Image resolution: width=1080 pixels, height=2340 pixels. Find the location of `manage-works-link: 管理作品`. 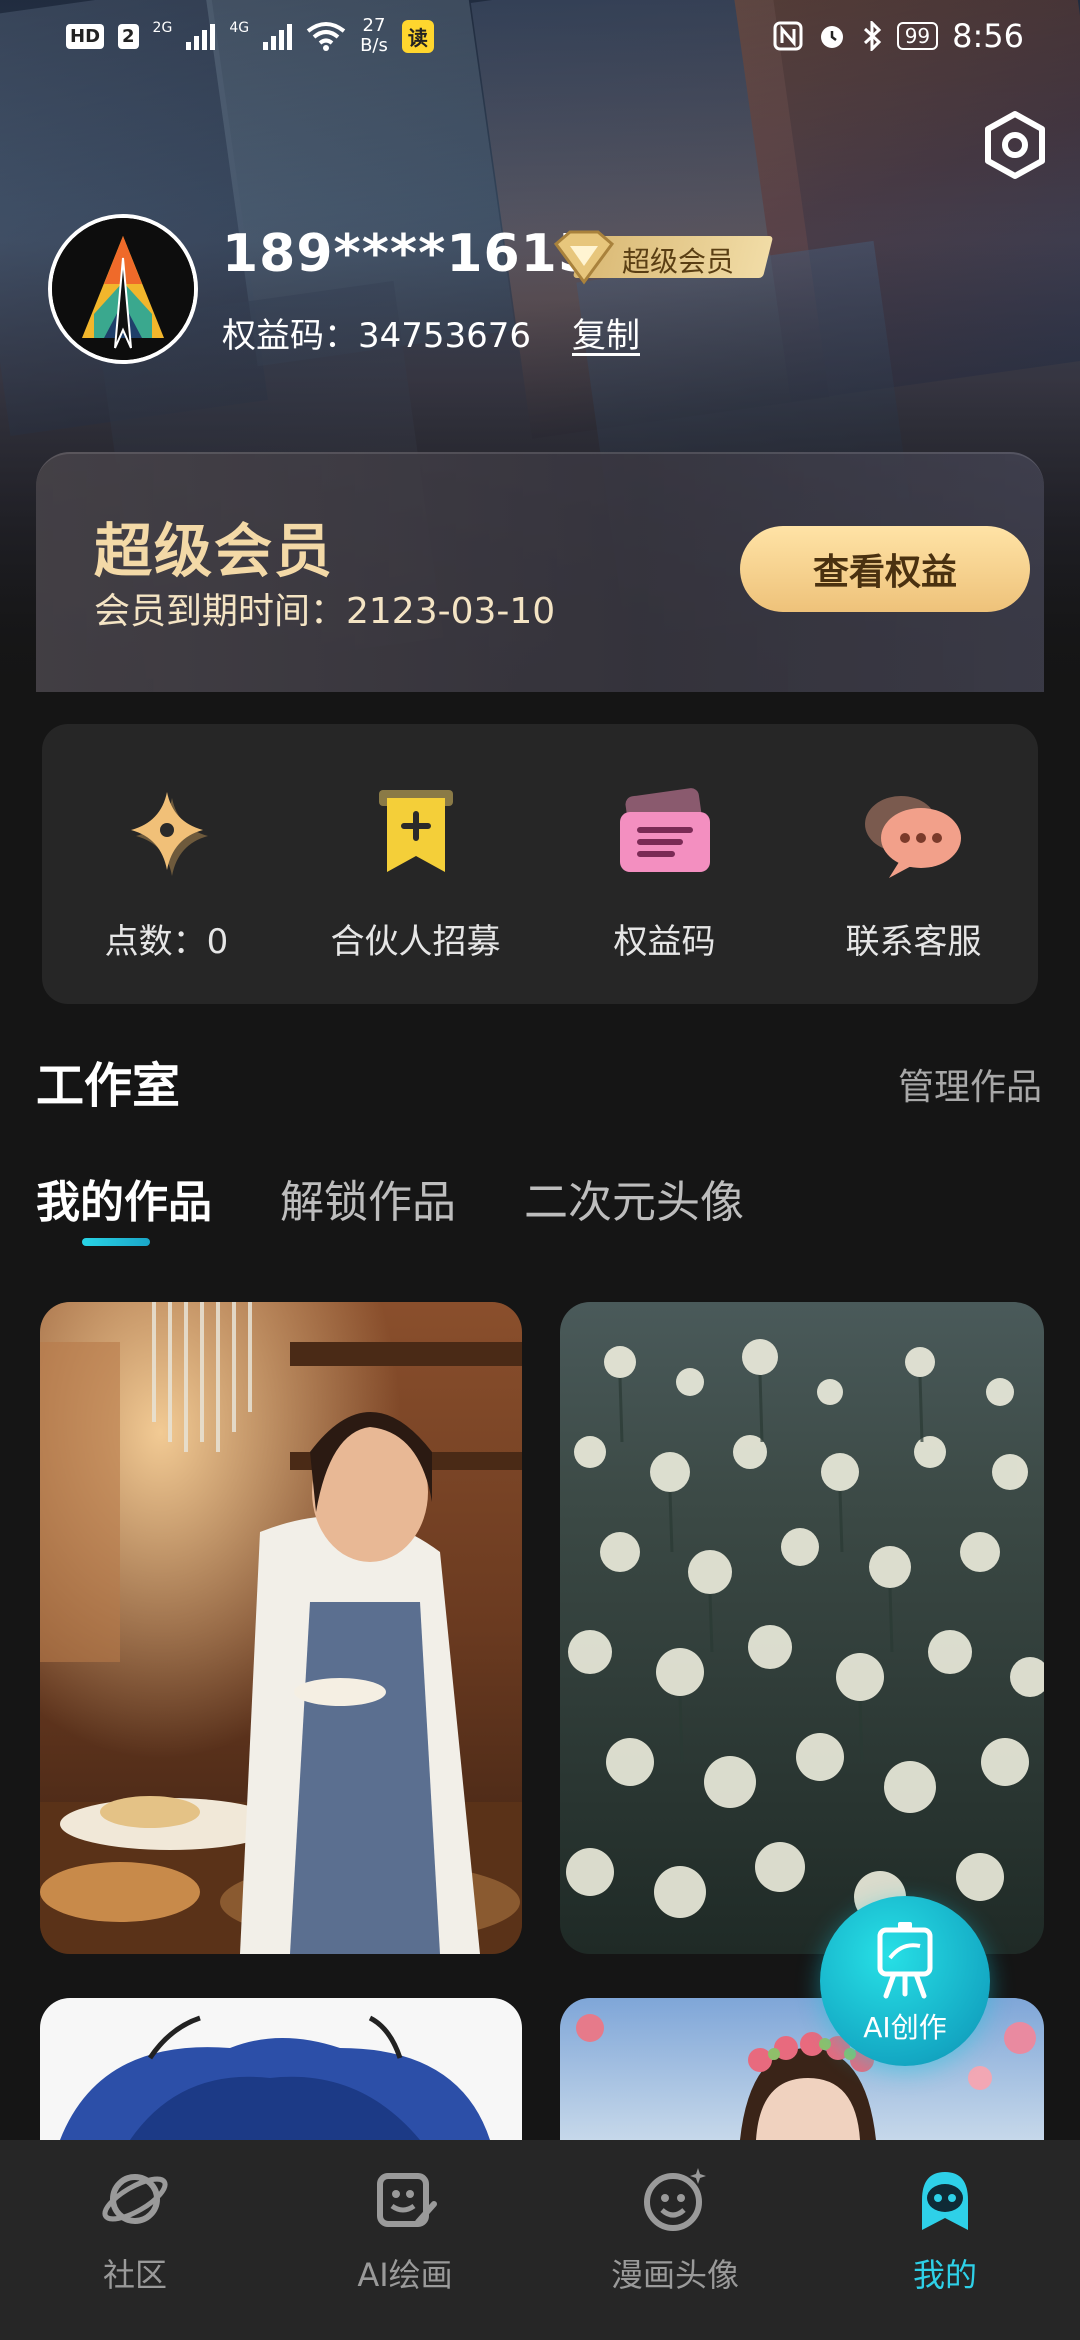

manage-works-link: 管理作品 is located at coordinates (970, 1084).